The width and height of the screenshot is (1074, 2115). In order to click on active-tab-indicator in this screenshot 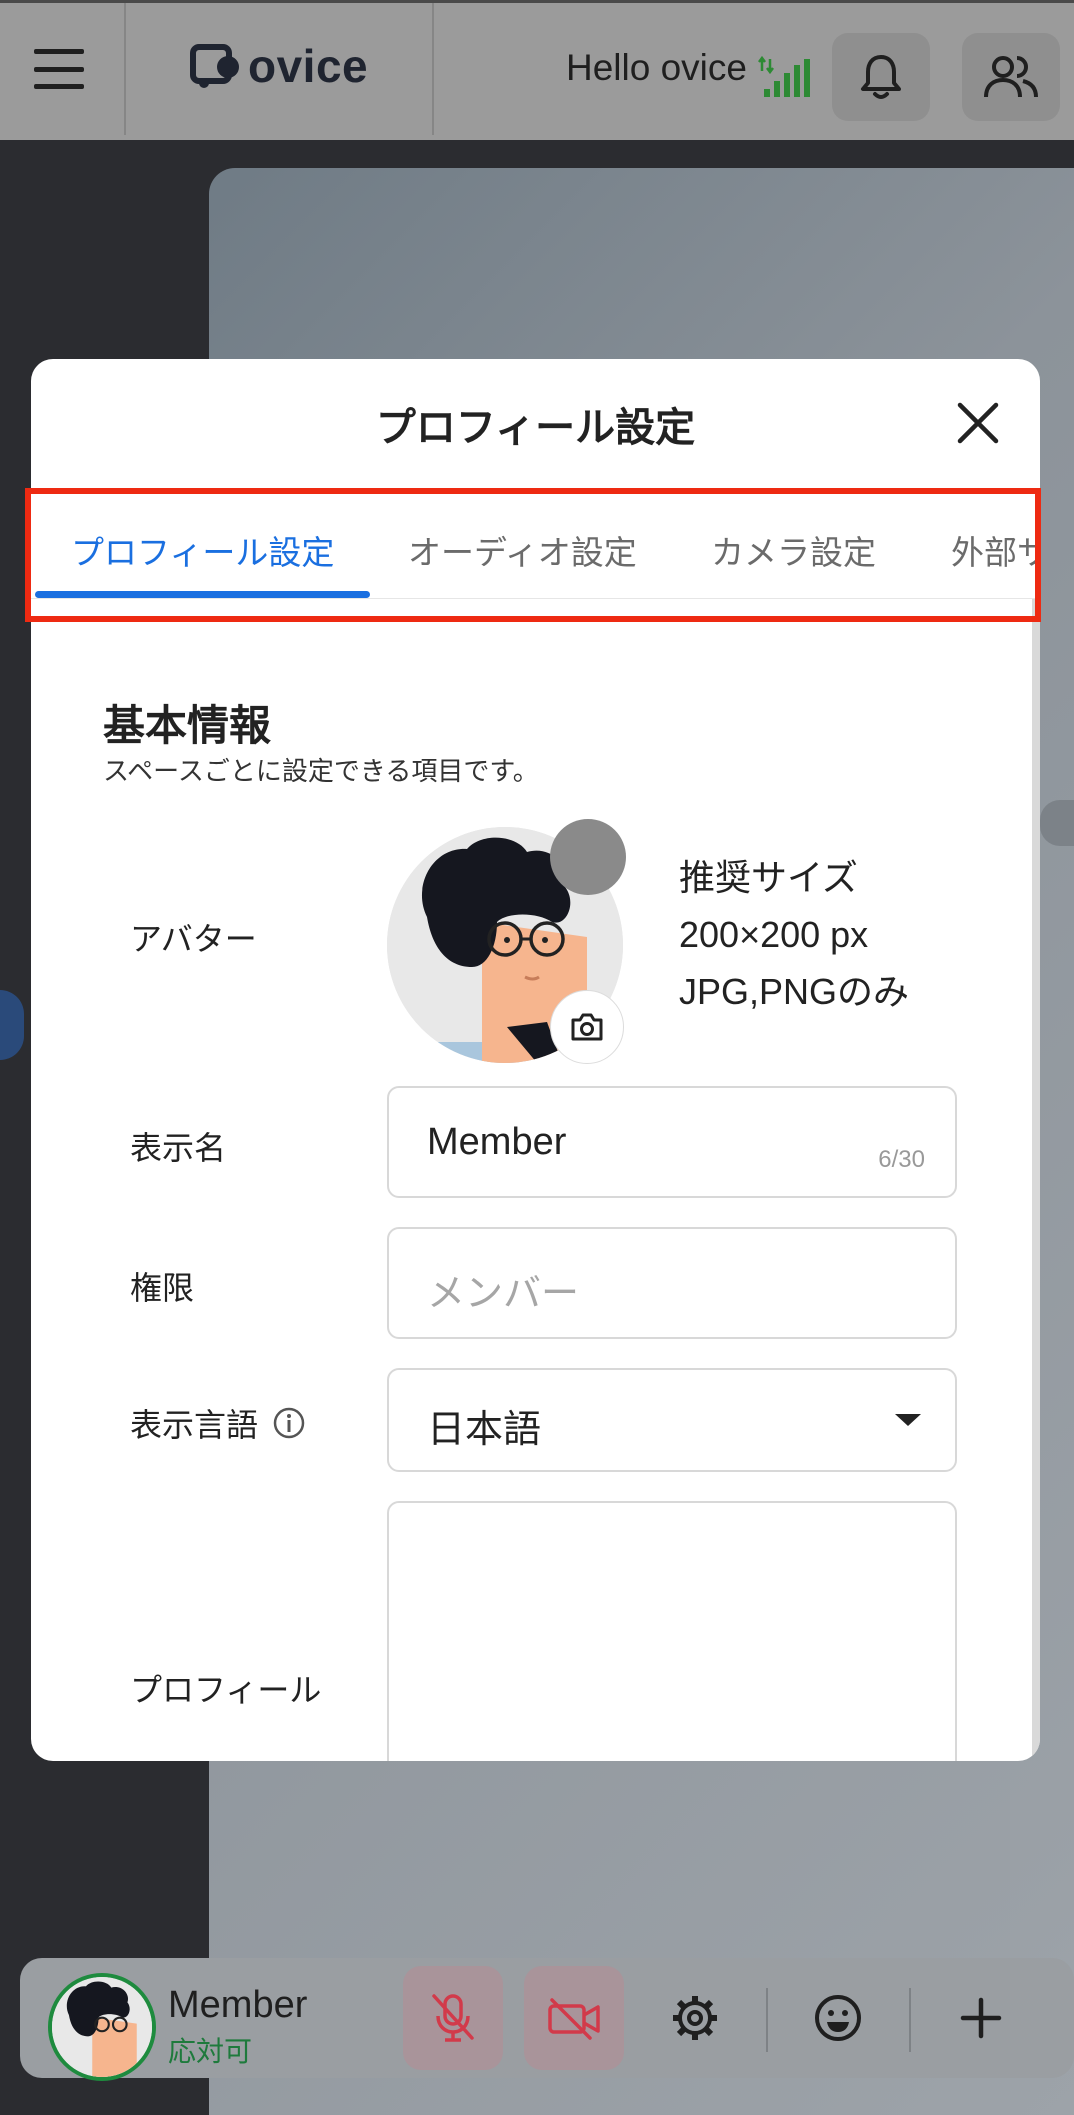, I will do `click(202, 594)`.